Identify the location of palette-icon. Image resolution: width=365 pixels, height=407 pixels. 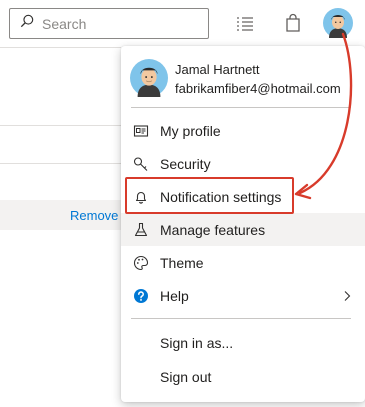
(141, 263).